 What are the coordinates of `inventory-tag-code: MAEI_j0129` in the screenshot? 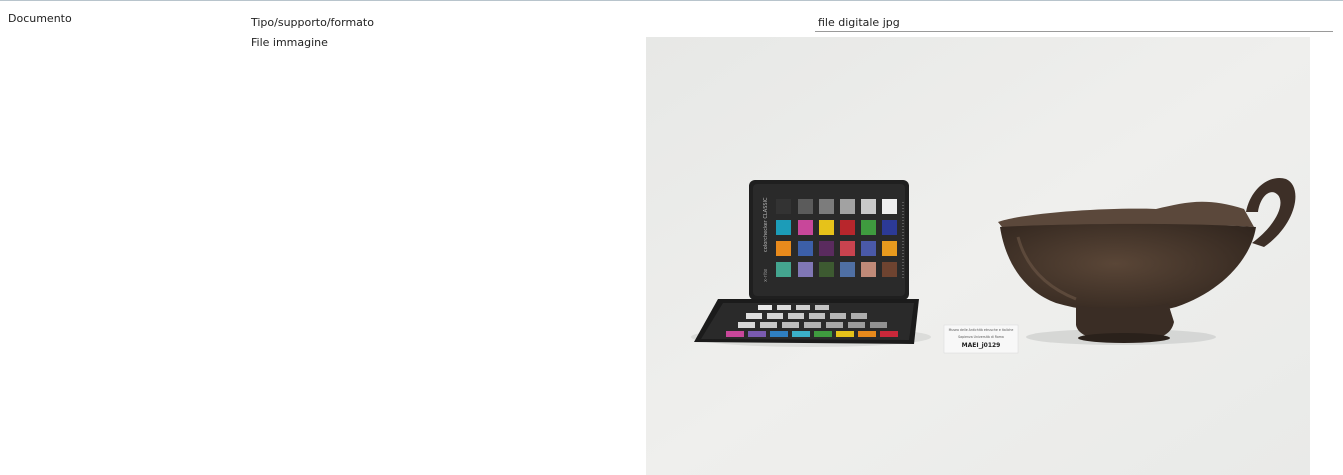 It's located at (981, 345).